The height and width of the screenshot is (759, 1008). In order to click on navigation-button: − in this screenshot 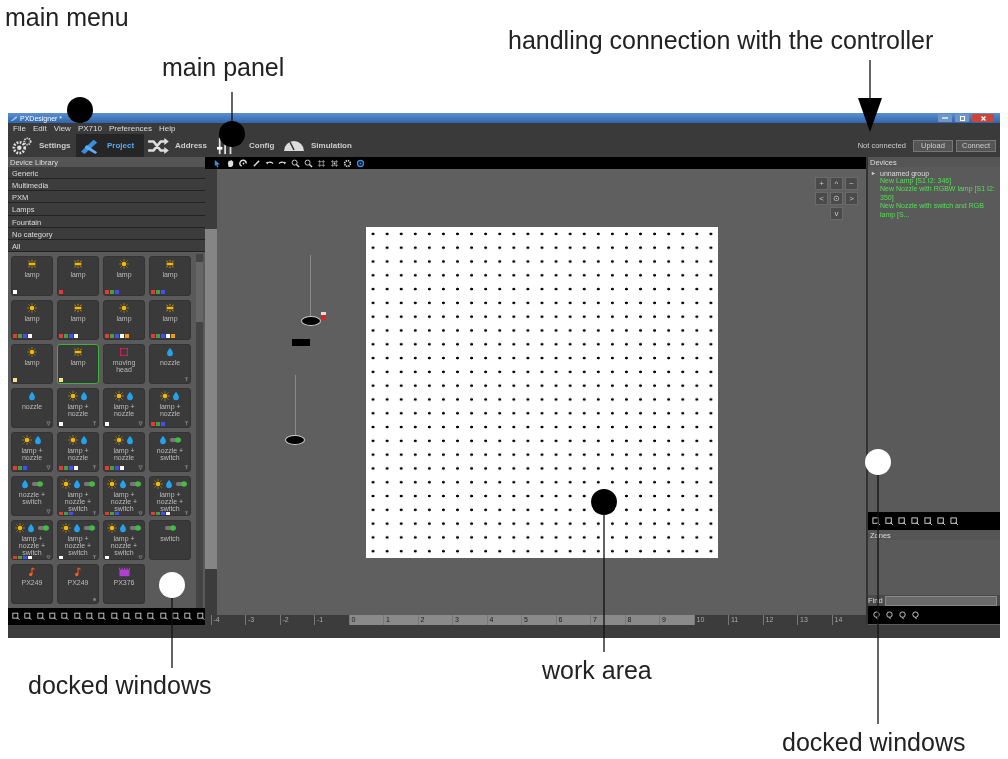, I will do `click(851, 183)`.